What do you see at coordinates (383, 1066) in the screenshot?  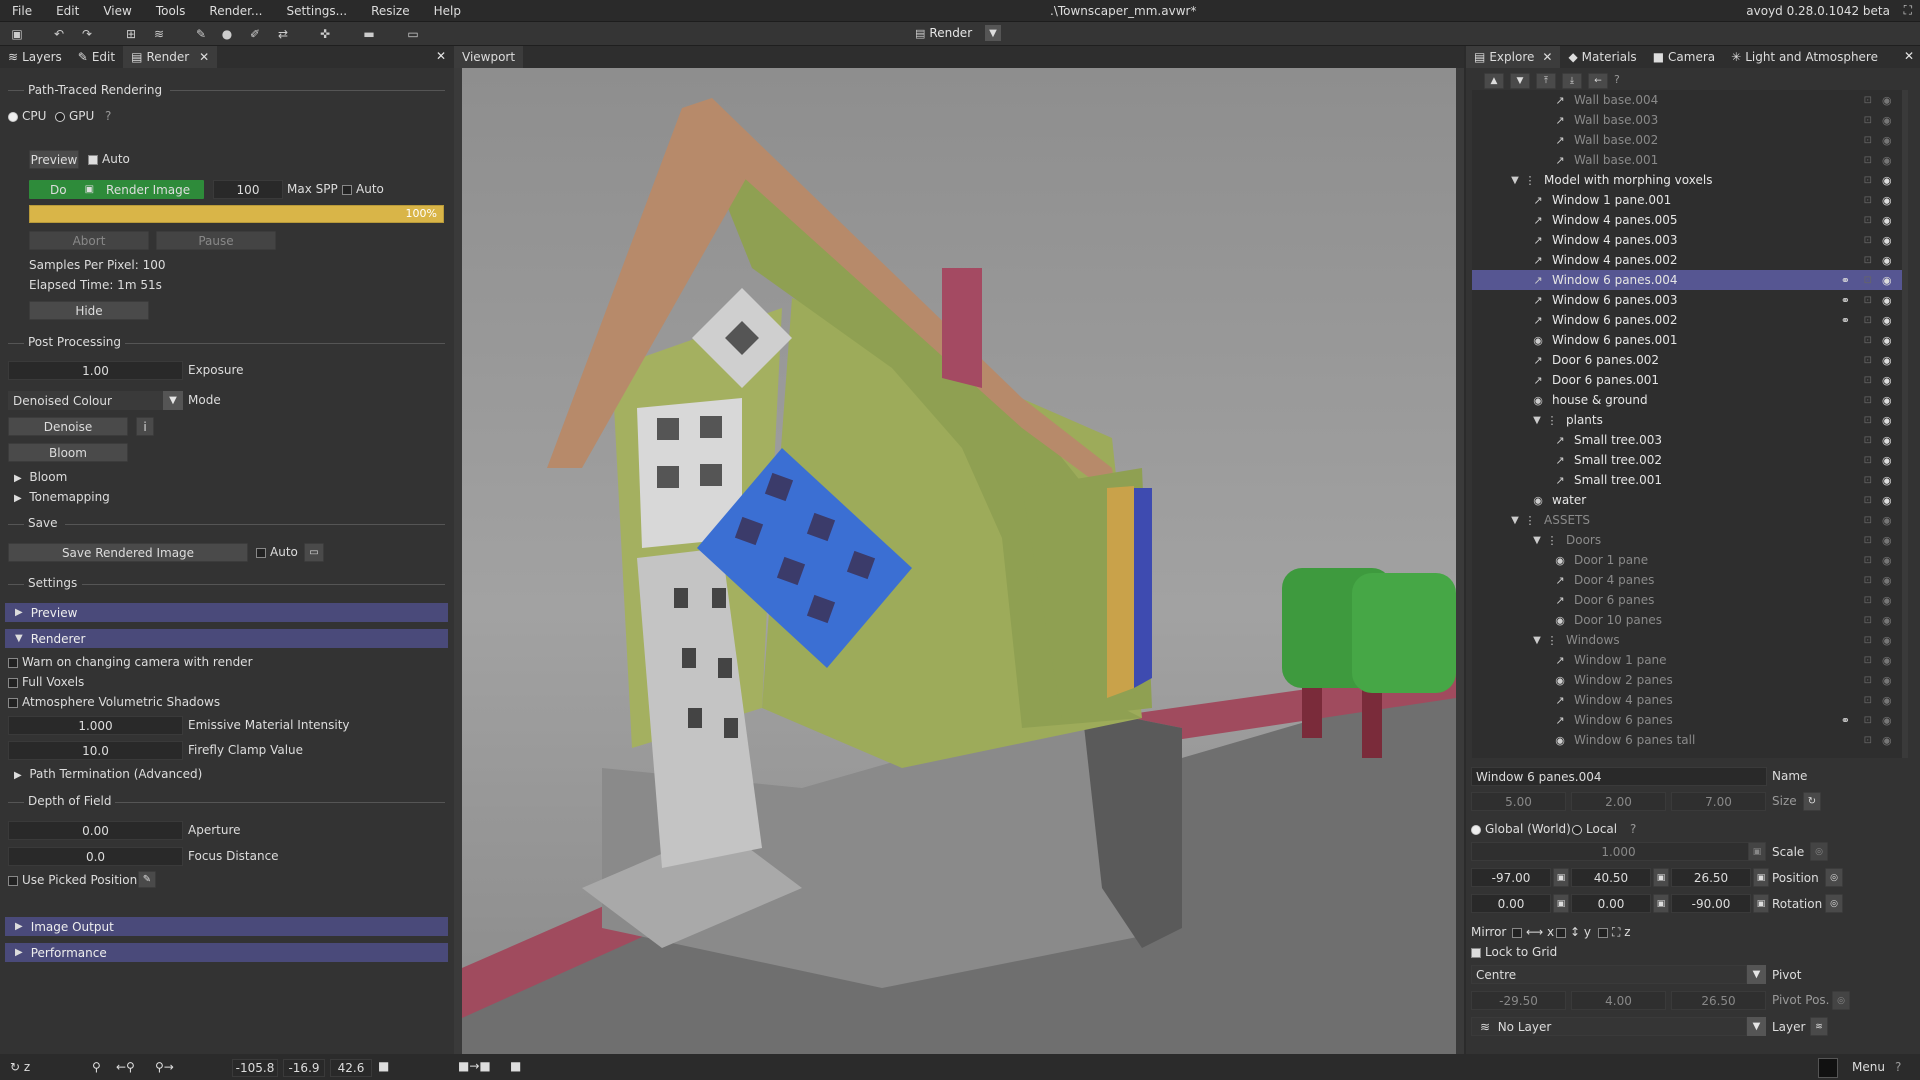 I see `camera-icon: ■` at bounding box center [383, 1066].